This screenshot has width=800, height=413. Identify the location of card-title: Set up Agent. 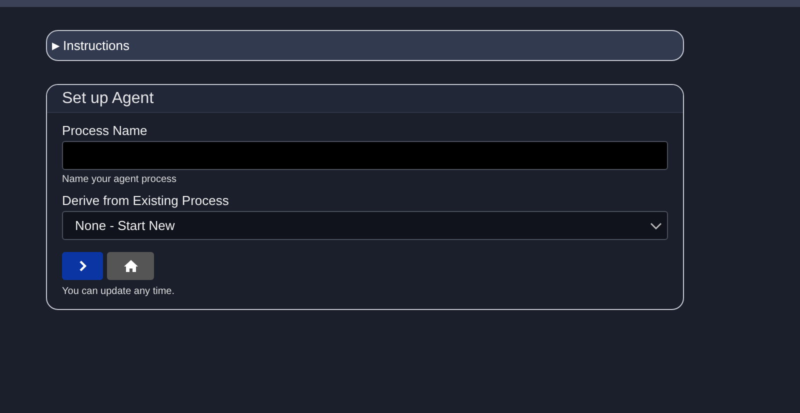
(108, 99).